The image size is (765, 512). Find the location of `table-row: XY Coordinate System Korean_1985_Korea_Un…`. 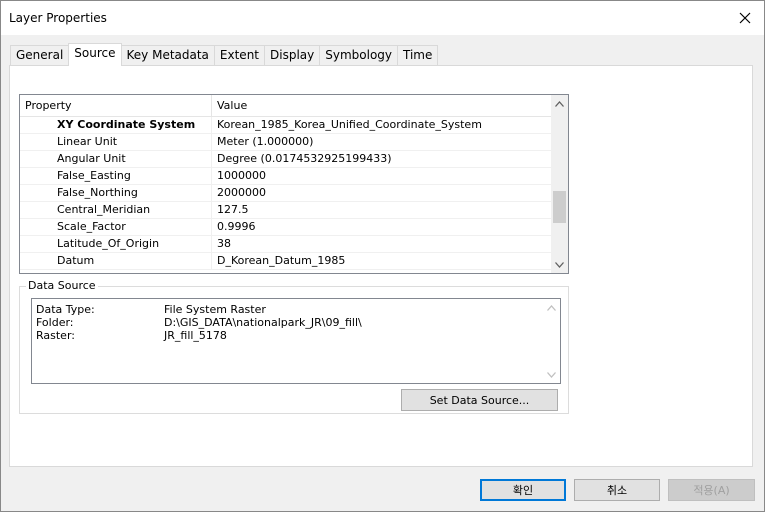

table-row: XY Coordinate System Korean_1985_Korea_Un… is located at coordinates (285, 125).